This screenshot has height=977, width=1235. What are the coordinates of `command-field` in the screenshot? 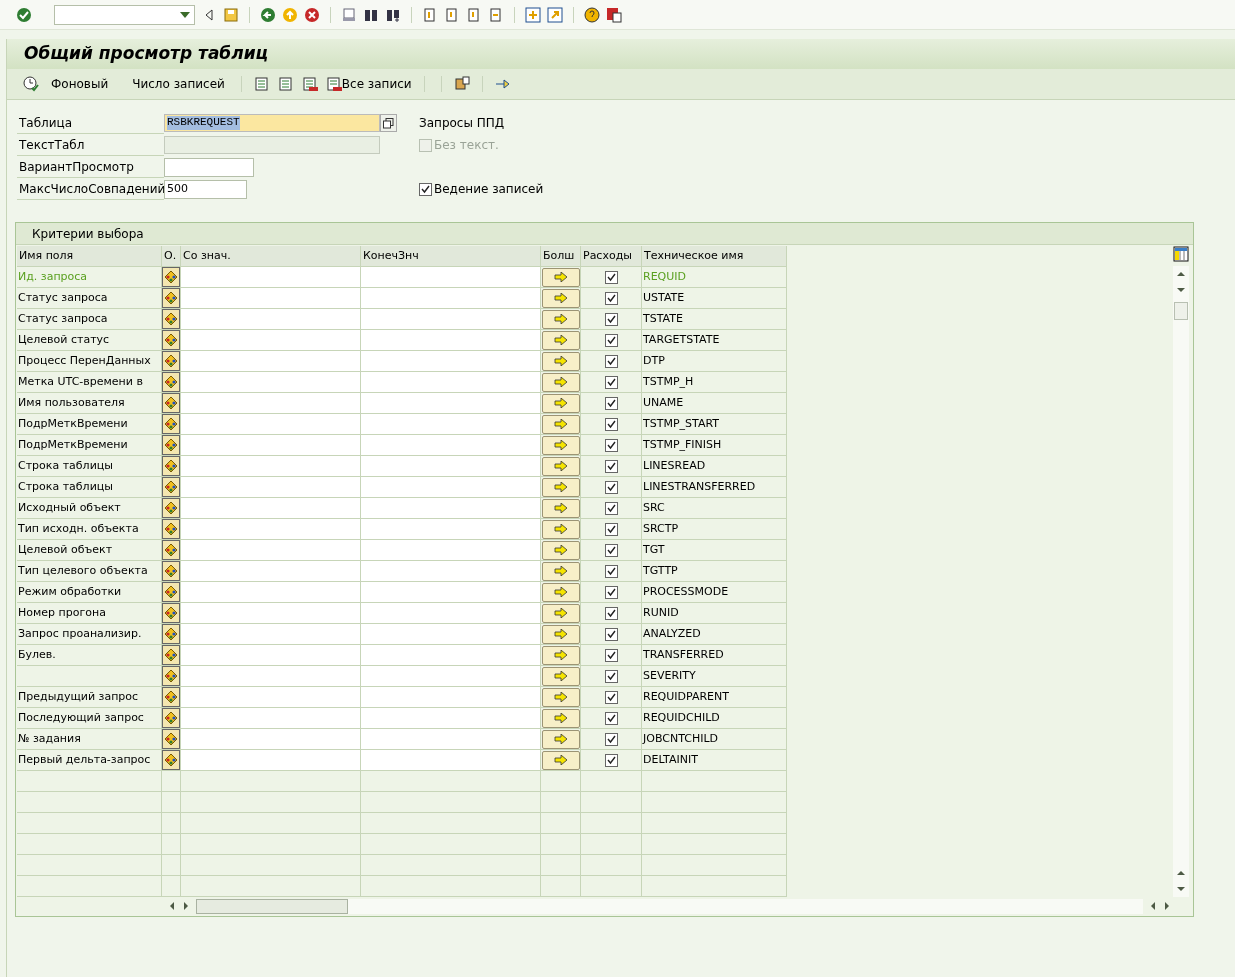 It's located at (124, 14).